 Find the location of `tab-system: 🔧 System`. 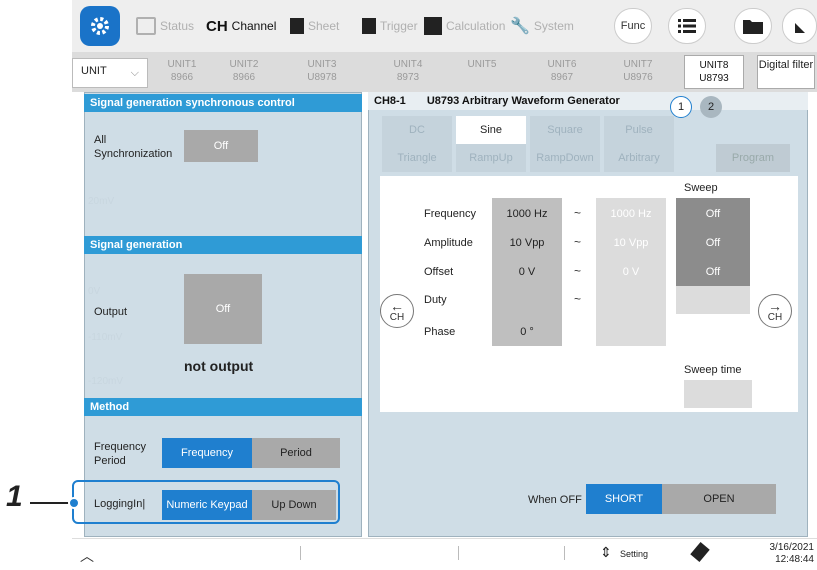

tab-system: 🔧 System is located at coordinates (542, 26).